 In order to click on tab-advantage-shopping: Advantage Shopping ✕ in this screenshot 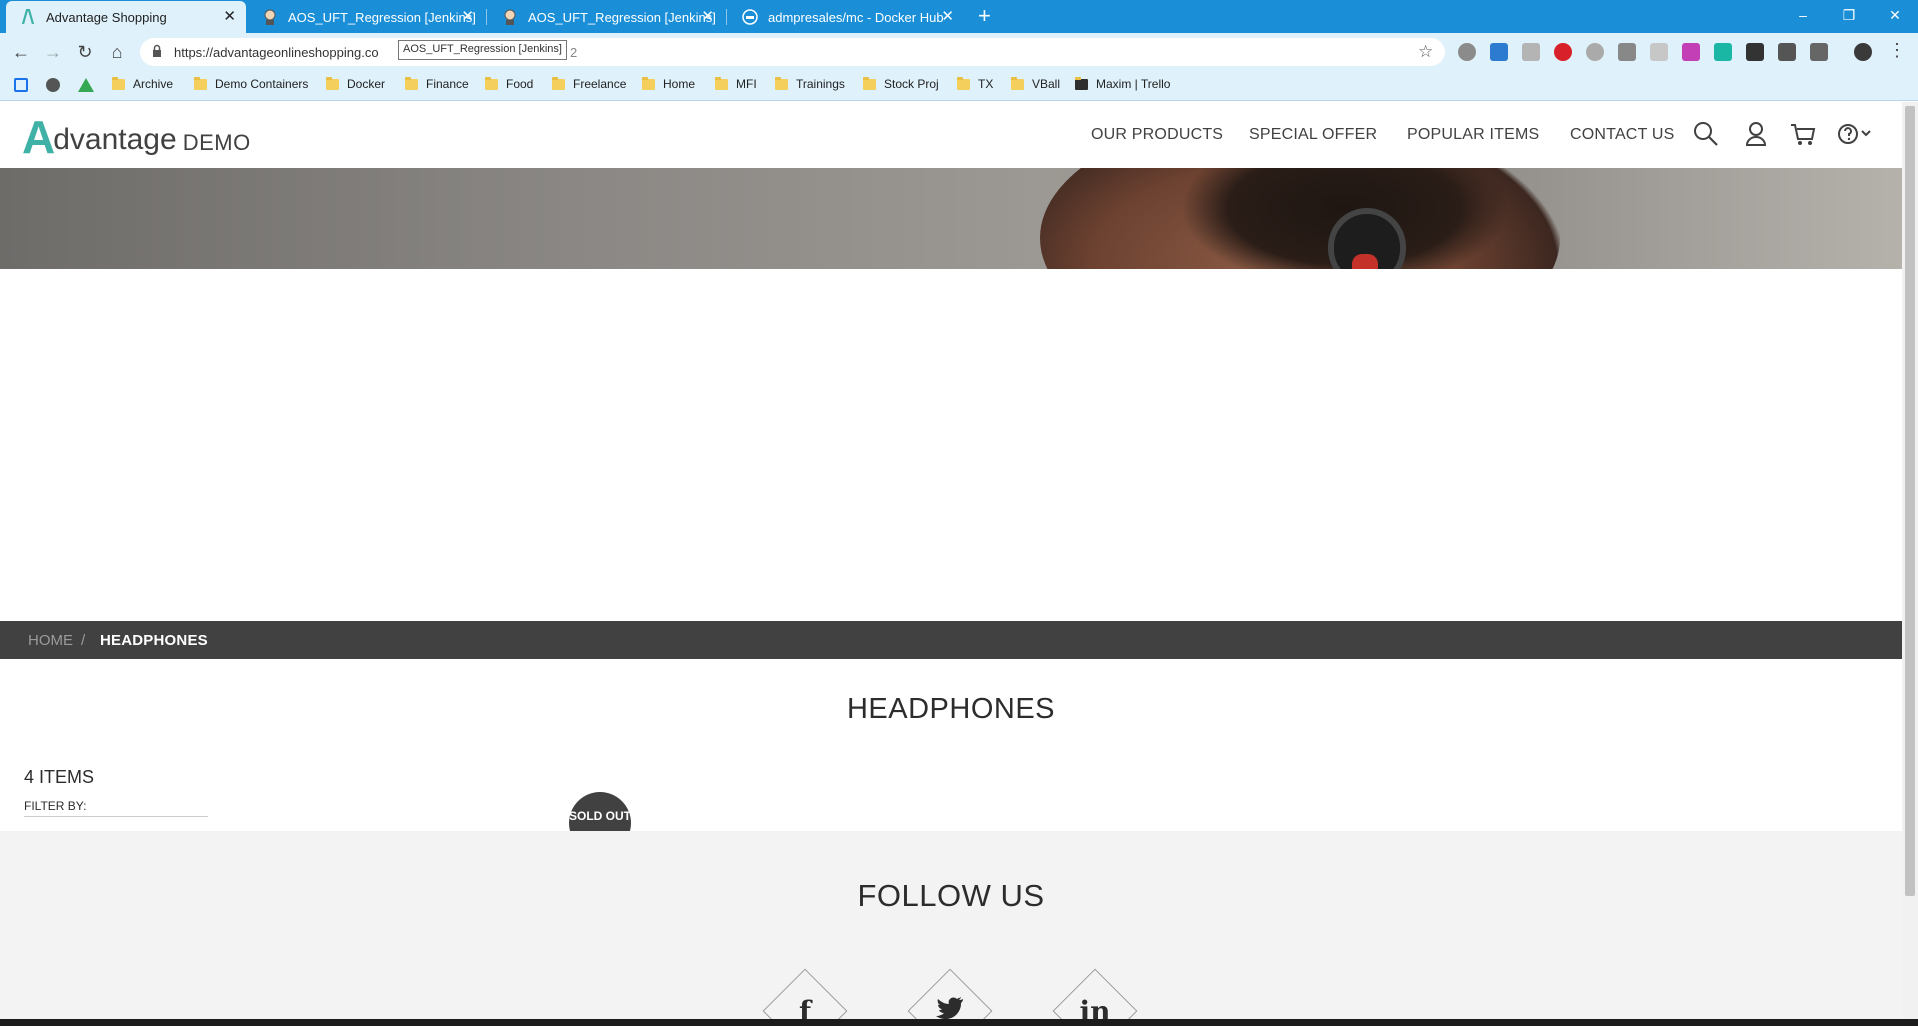, I will do `click(126, 17)`.